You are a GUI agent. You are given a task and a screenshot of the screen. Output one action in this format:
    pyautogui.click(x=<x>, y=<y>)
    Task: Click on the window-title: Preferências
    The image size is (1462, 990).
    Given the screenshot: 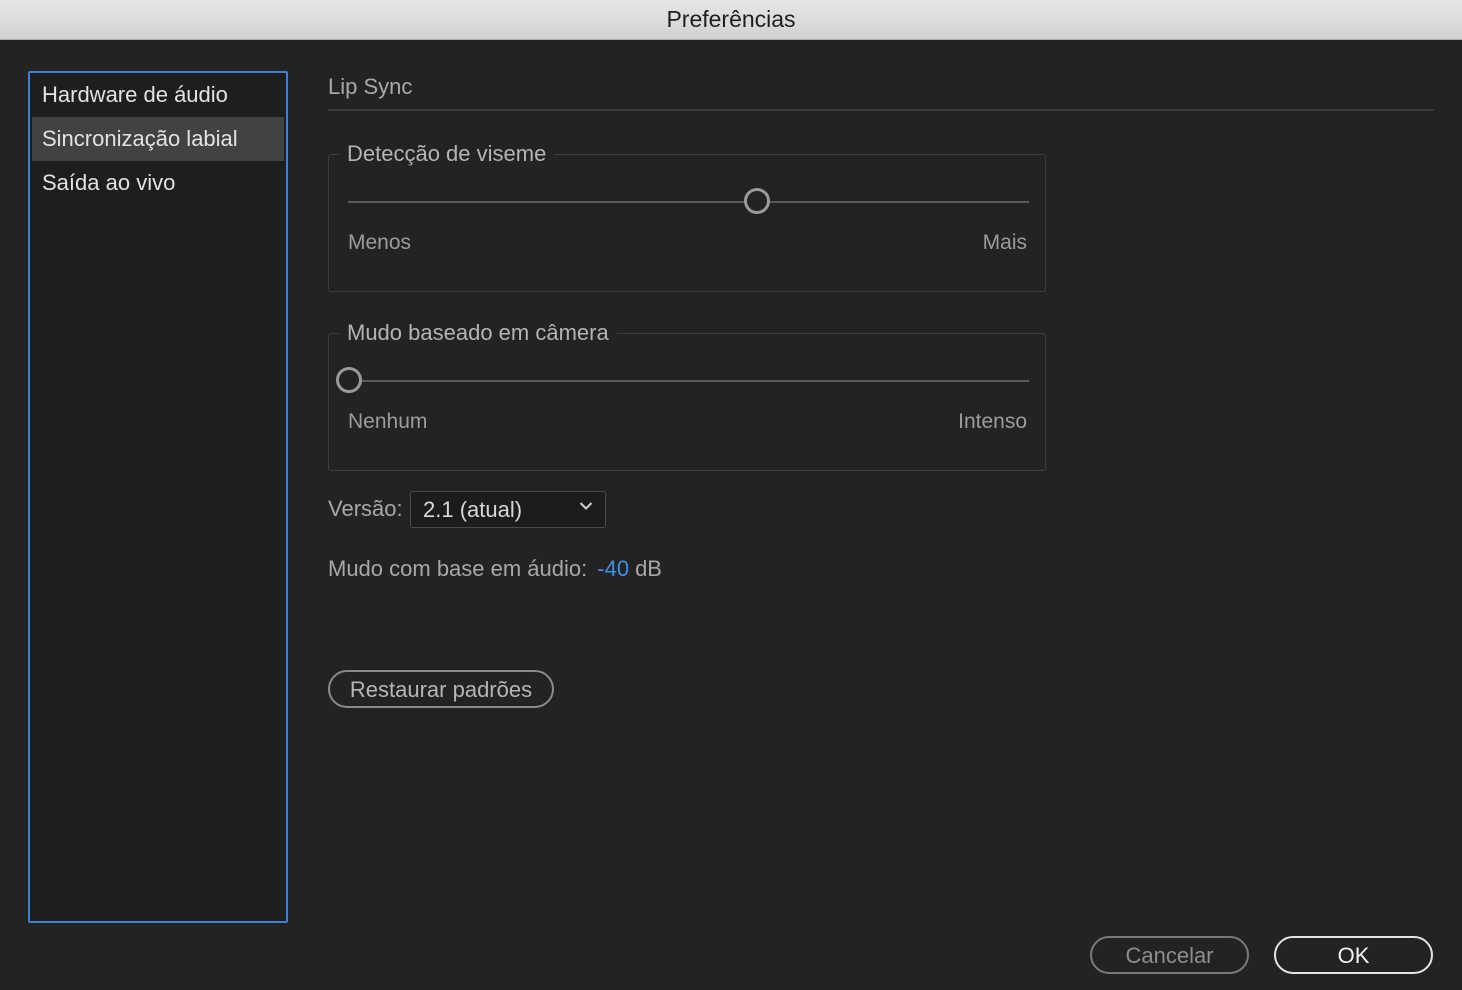 What is the action you would take?
    pyautogui.click(x=731, y=20)
    